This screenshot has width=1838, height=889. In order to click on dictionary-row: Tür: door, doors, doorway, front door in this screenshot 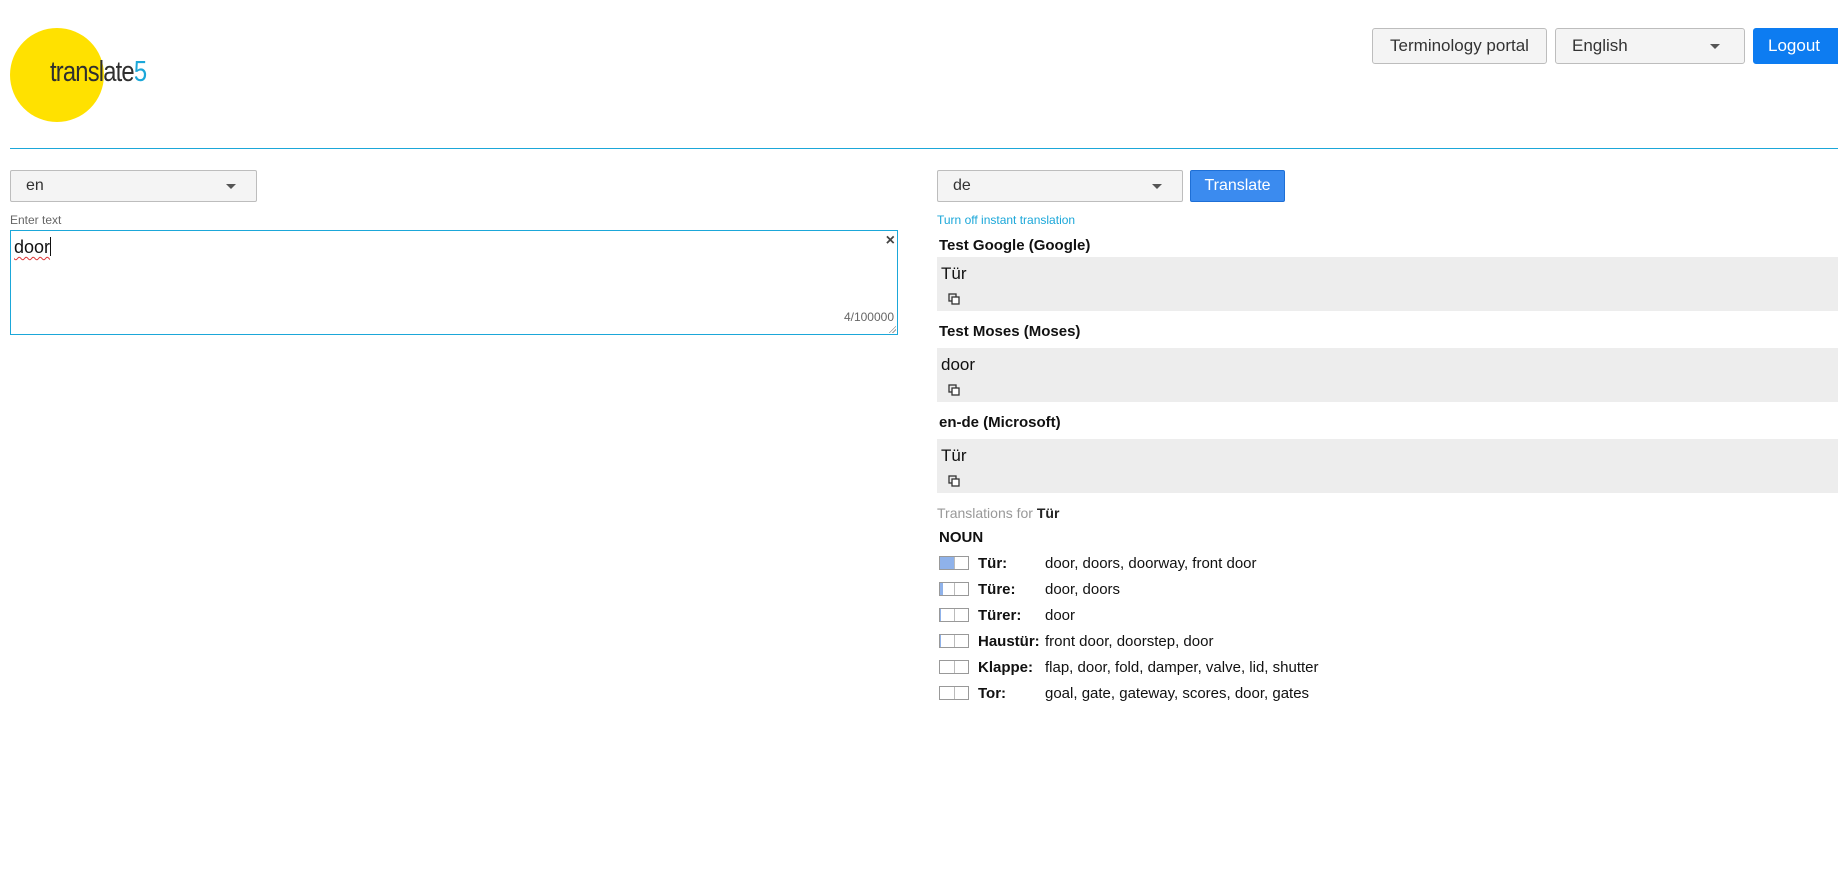, I will do `click(1098, 563)`.